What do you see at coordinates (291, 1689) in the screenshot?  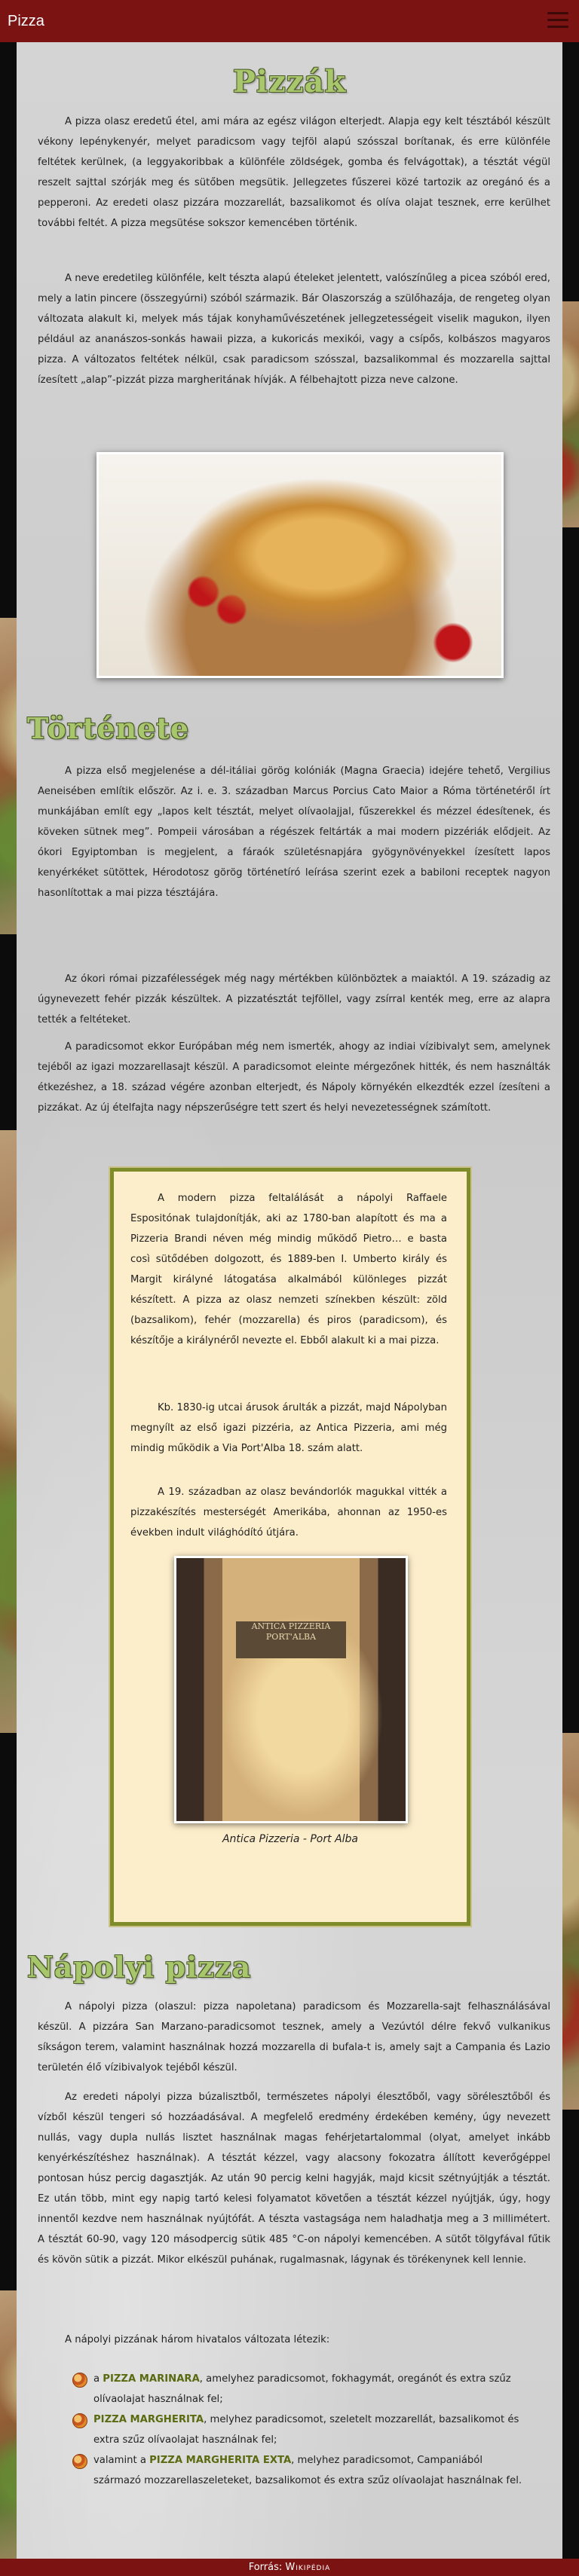 I see `antica-pizzeria-photo: ANTICA PIZZERIA PORT'ALBA` at bounding box center [291, 1689].